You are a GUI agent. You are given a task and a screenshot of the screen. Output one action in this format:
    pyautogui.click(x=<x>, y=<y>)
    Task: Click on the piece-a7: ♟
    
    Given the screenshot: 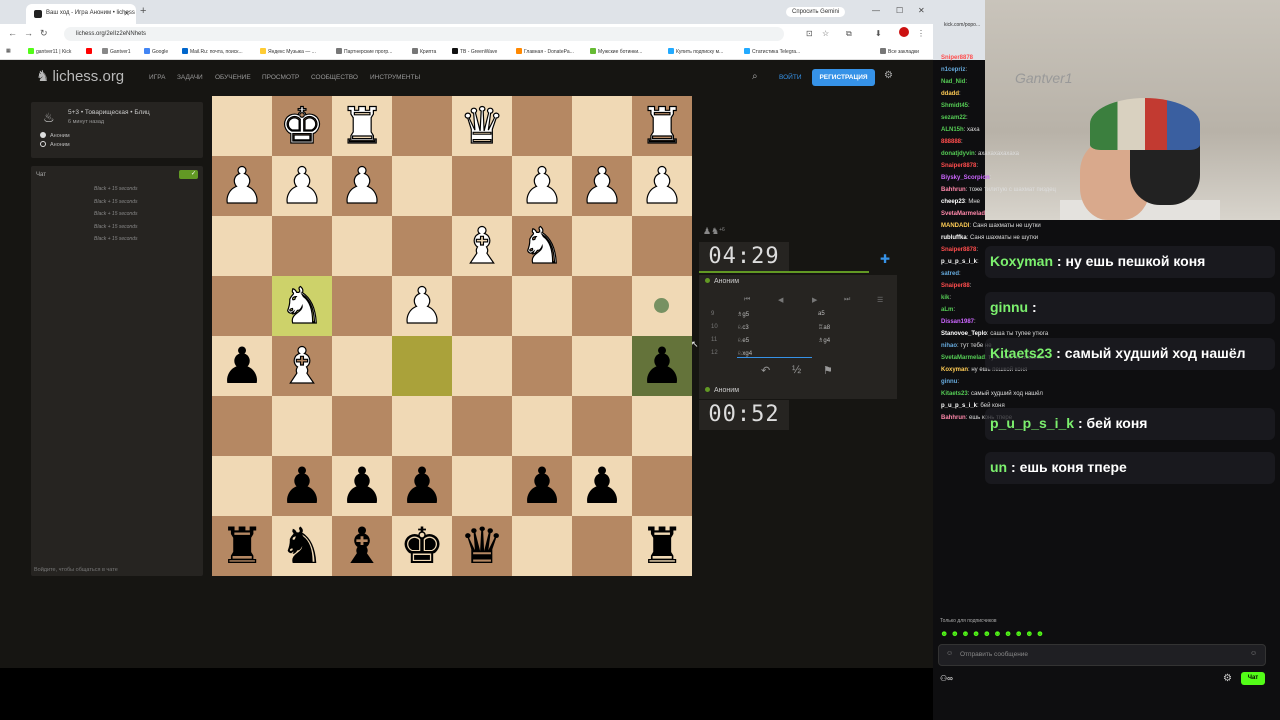 What is the action you would take?
    pyautogui.click(x=242, y=186)
    